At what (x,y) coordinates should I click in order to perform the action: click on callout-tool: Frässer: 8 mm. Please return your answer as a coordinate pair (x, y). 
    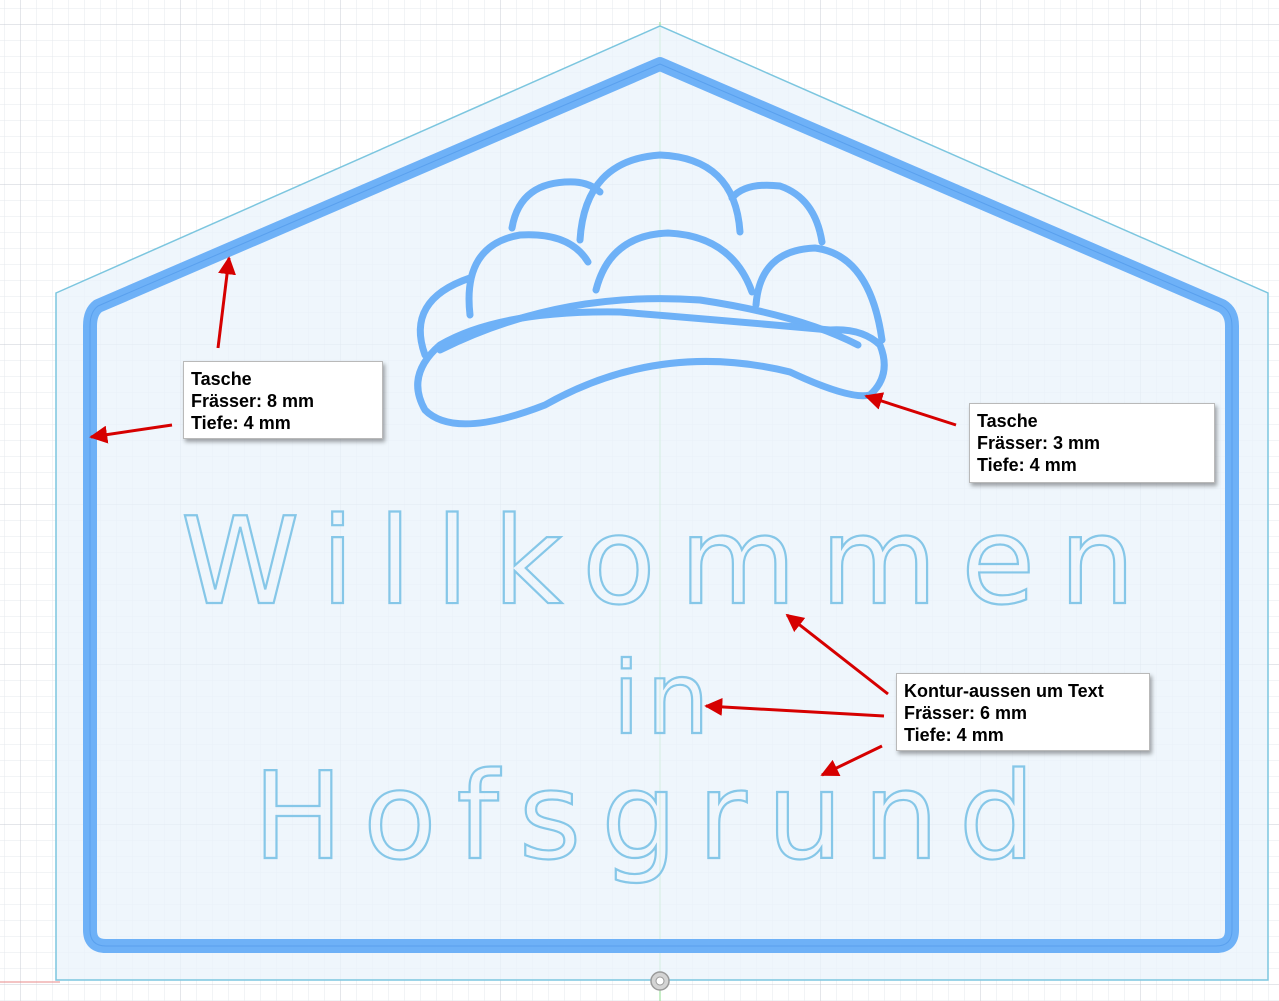
    Looking at the image, I should click on (253, 401).